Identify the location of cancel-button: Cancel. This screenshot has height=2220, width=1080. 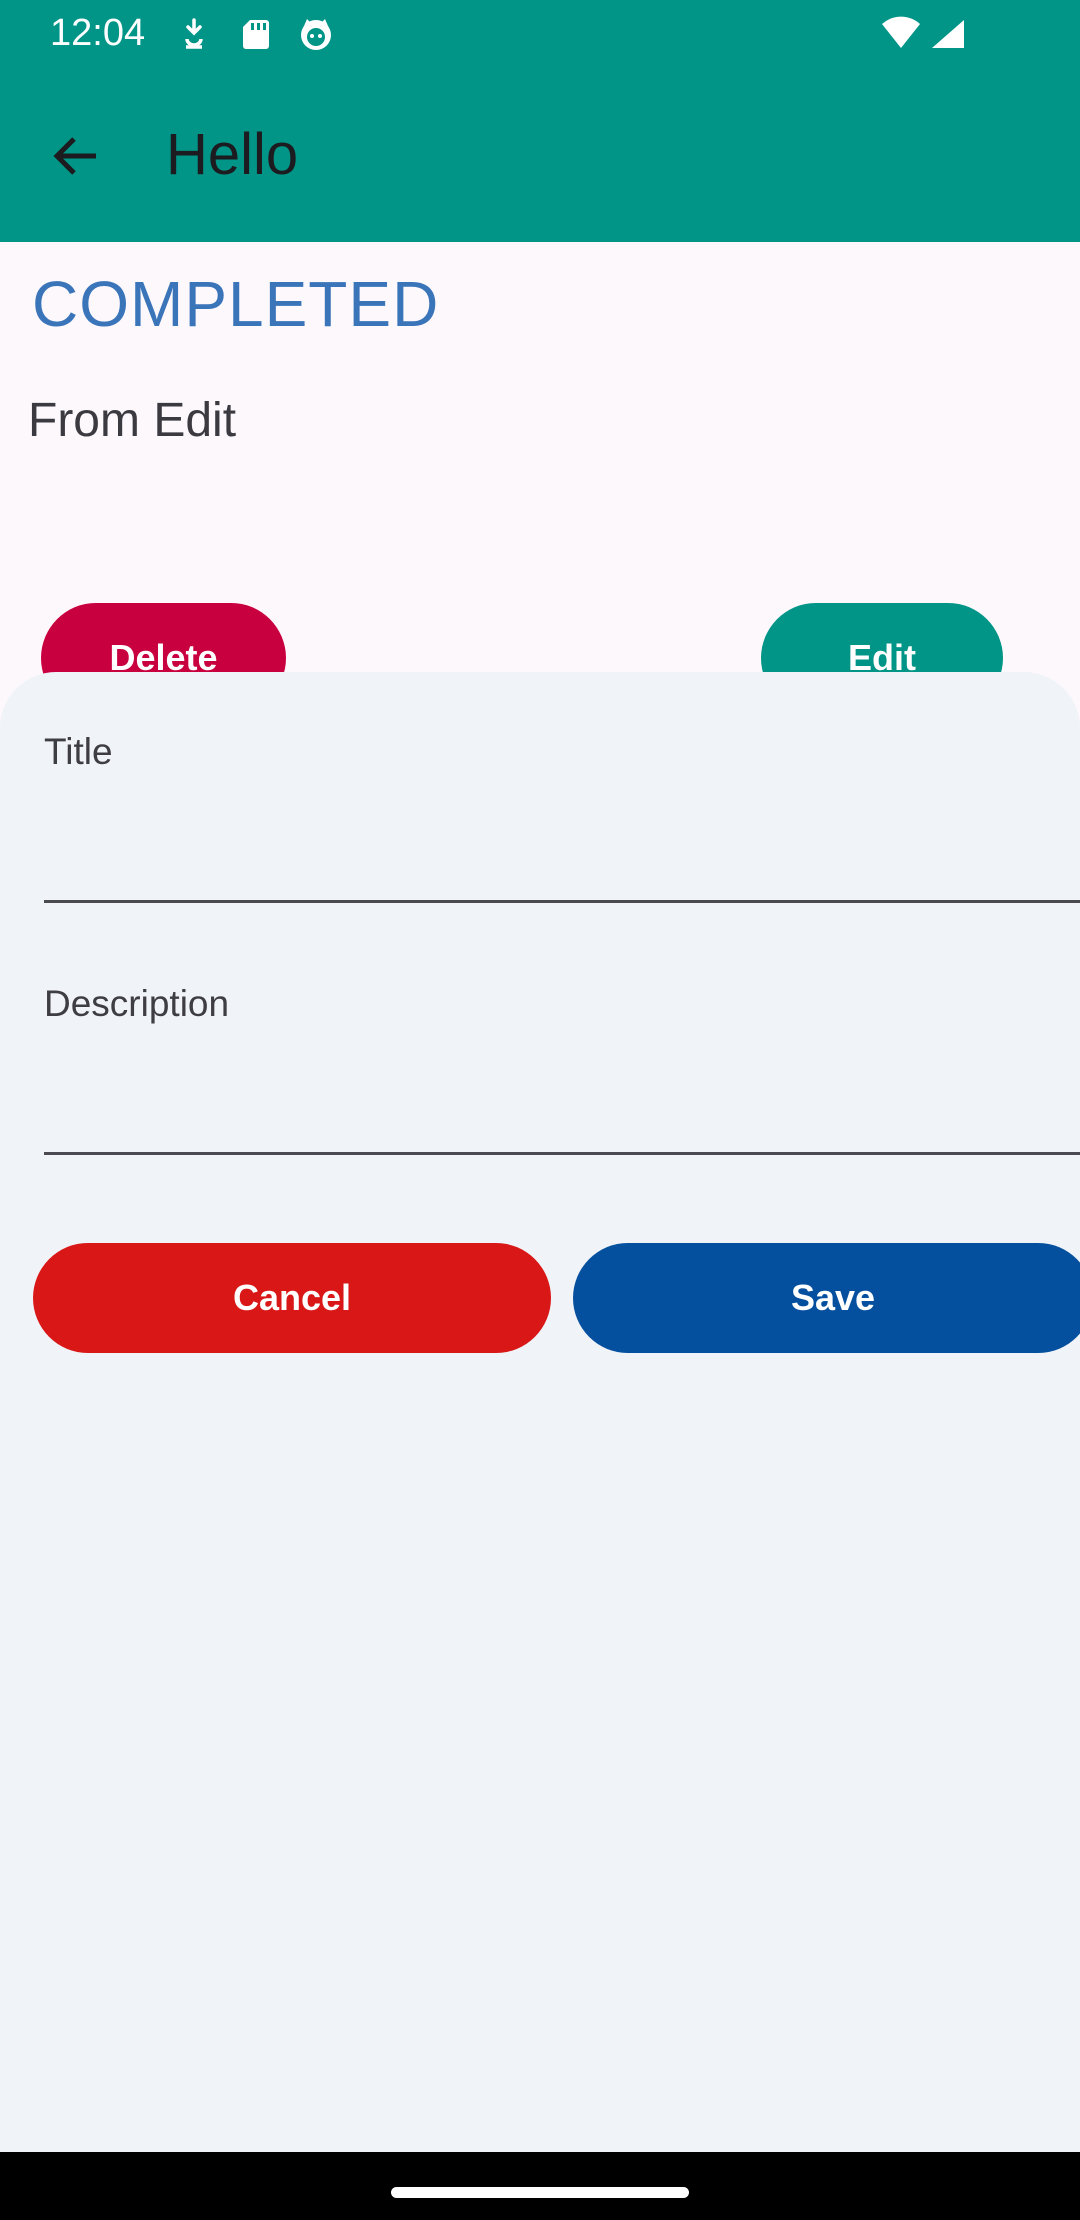
(292, 1298).